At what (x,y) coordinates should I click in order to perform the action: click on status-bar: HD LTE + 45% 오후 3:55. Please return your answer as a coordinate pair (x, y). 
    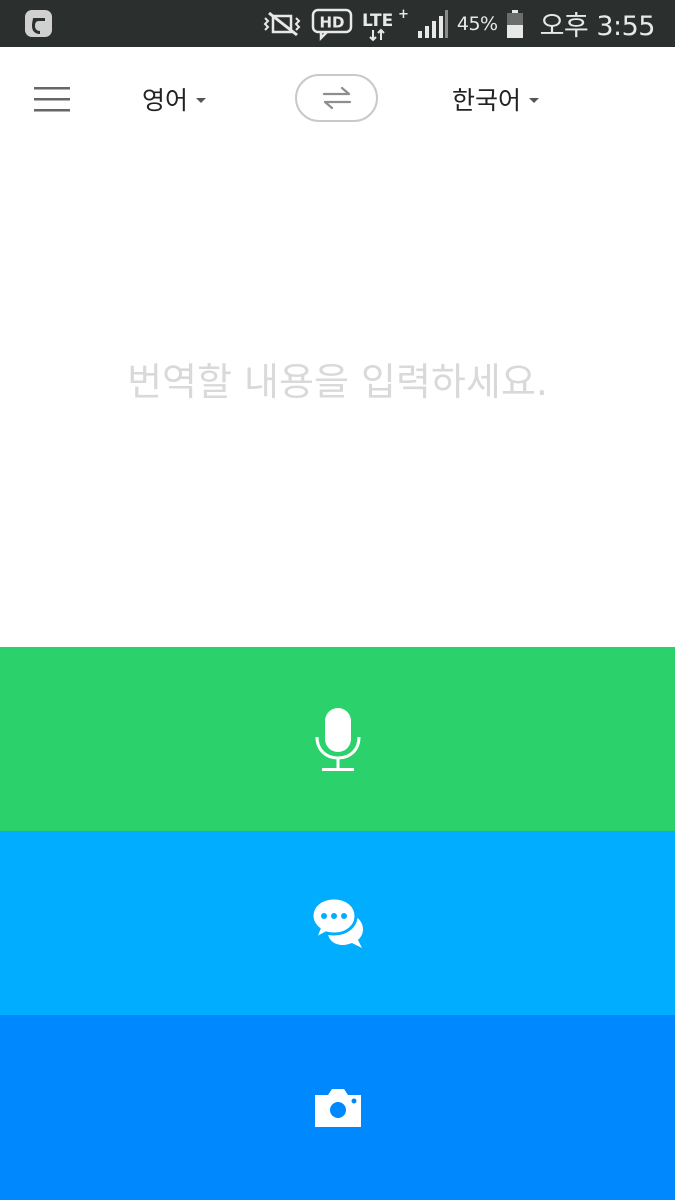
    Looking at the image, I should click on (337, 23).